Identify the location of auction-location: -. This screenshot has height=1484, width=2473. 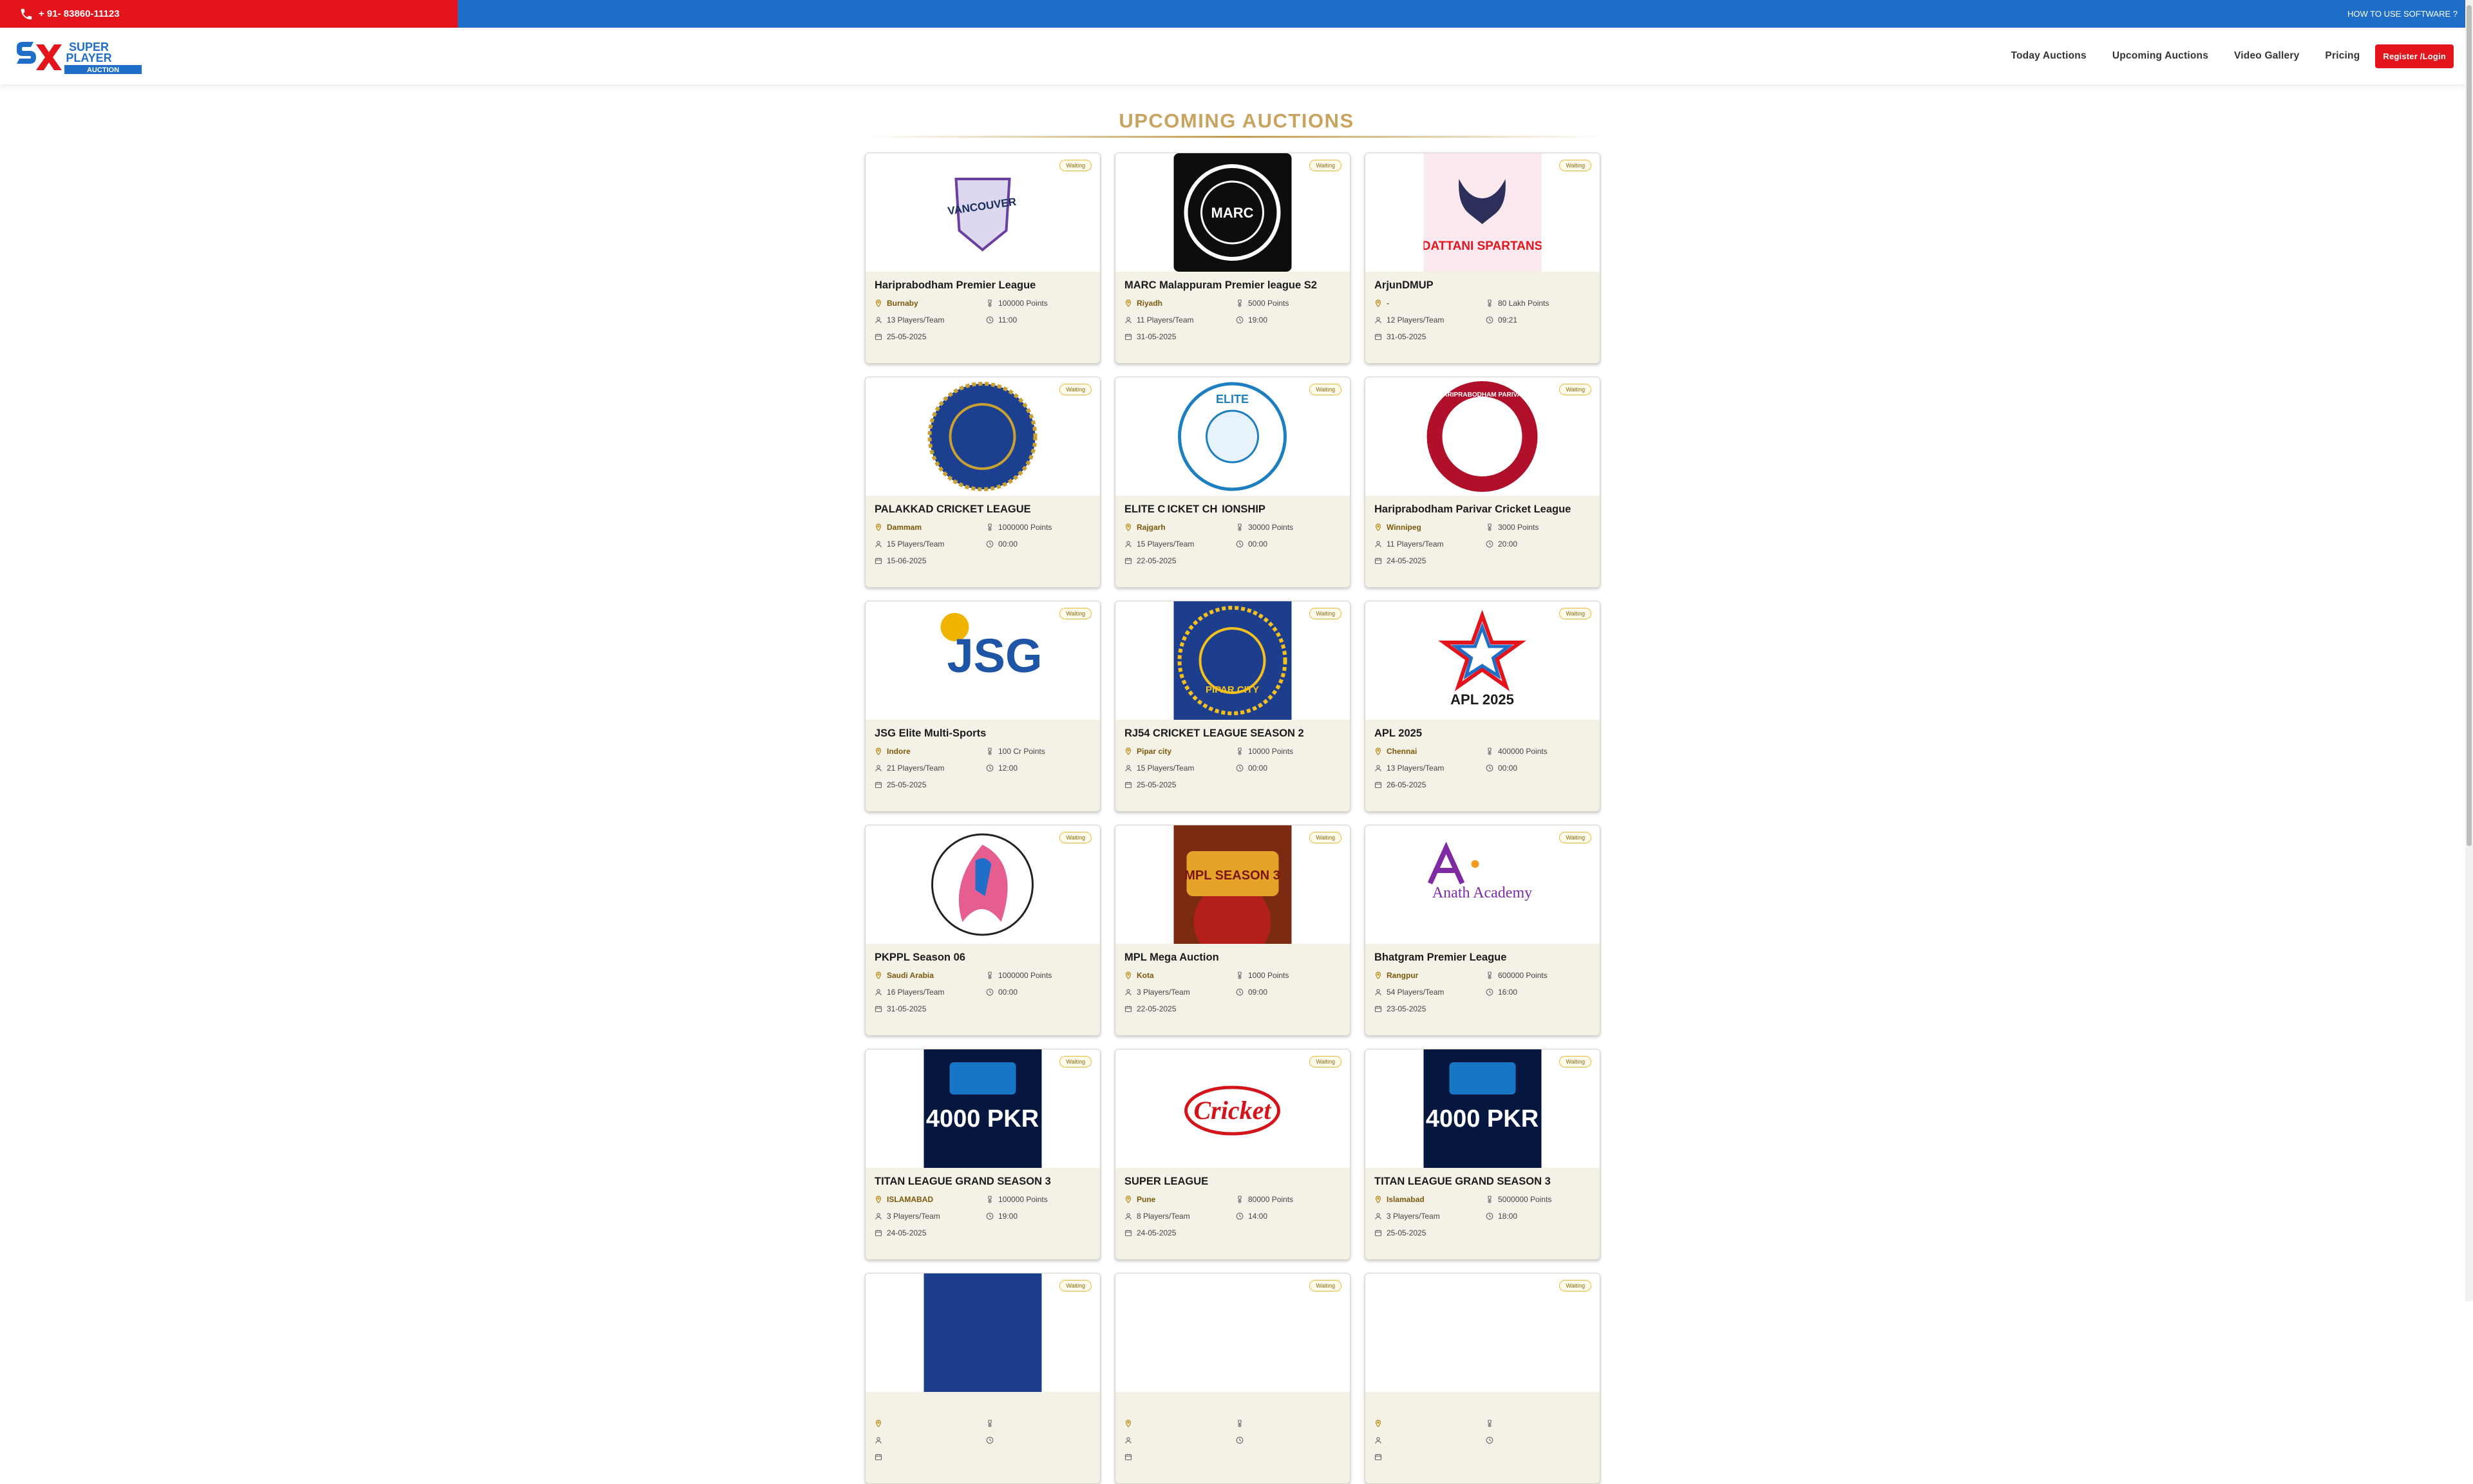
(1388, 303).